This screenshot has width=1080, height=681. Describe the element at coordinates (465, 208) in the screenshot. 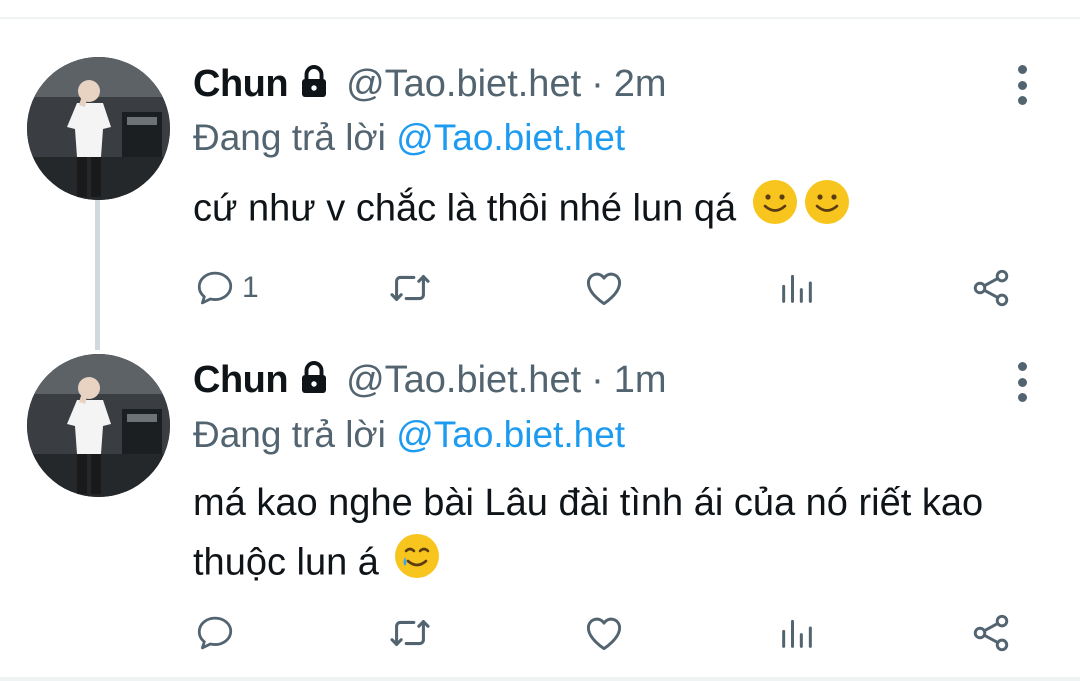

I see `tweet-text-content: cứ như v chắc là thôi nhé lun qá` at that location.